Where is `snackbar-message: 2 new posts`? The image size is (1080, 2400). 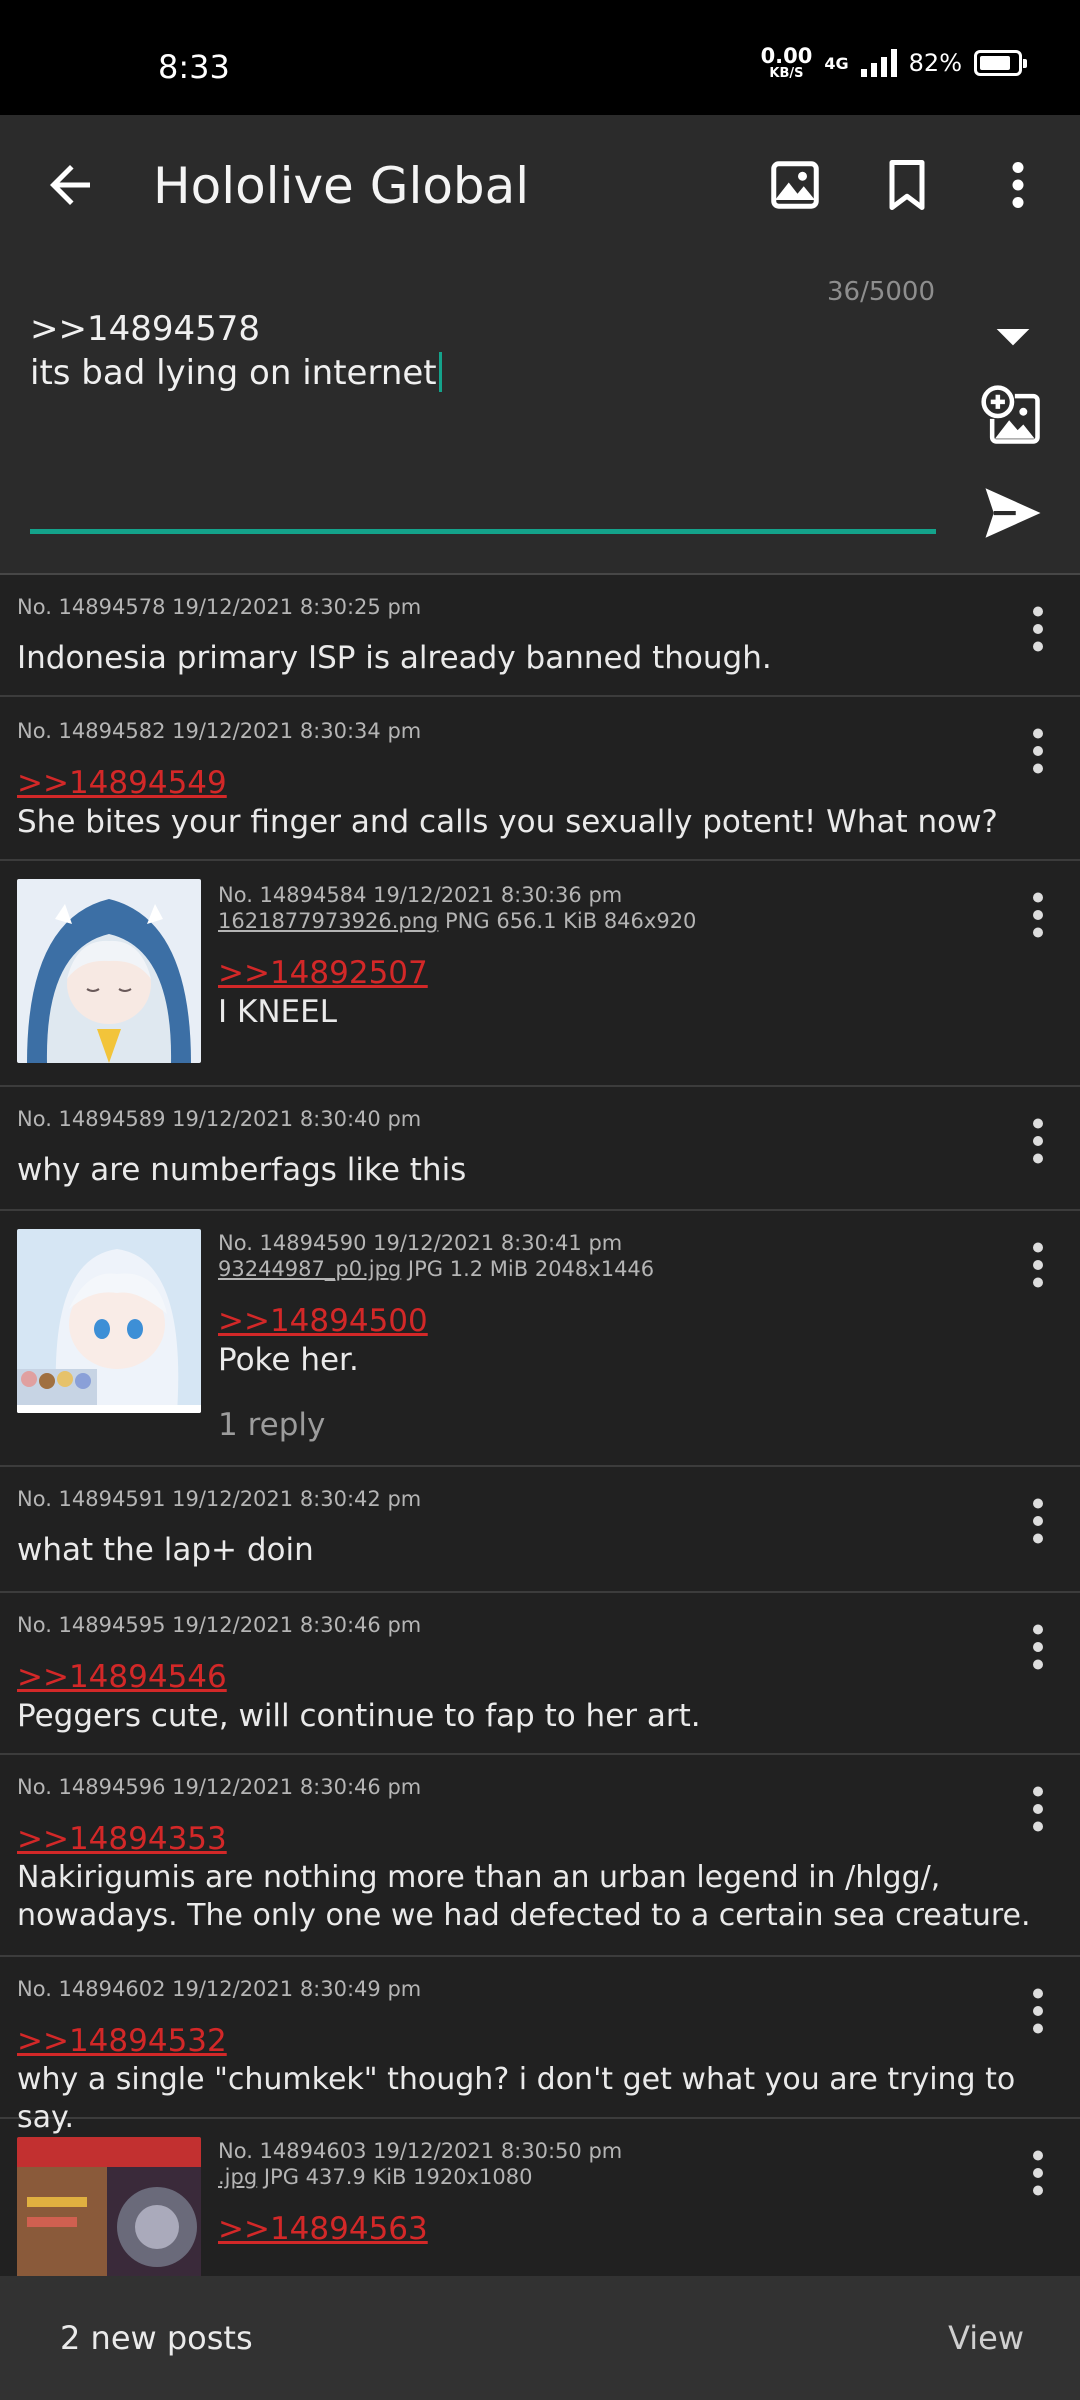
snackbar-message: 2 new posts is located at coordinates (156, 2338).